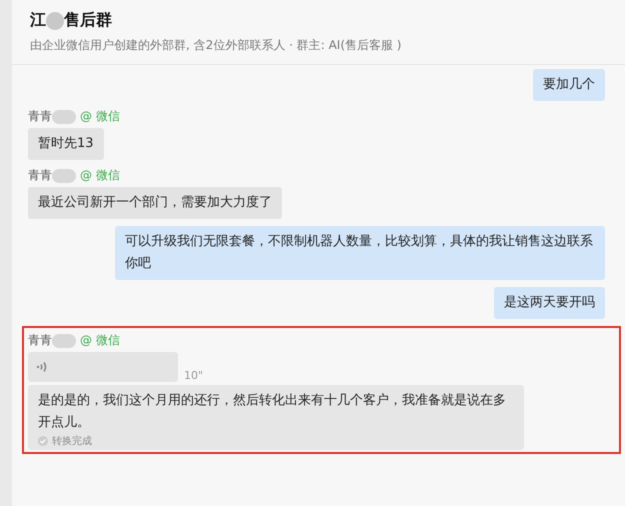  Describe the element at coordinates (216, 45) in the screenshot. I see `group-subtitle: 由企业微信用户创建的外部群, 含2位外部联系人 · 群主: AI(售后客服 )` at that location.